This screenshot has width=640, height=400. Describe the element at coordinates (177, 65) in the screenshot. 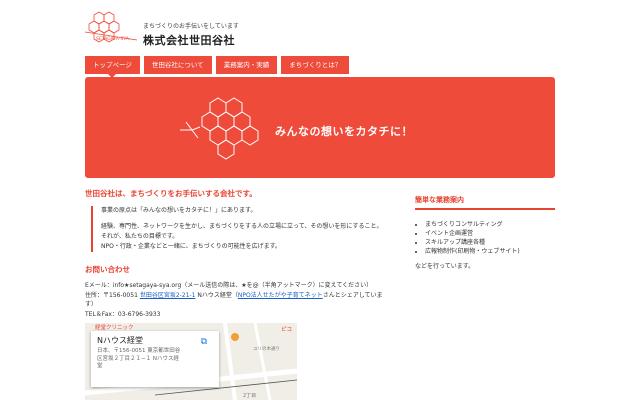

I see `nav-about: 世田谷社について` at that location.